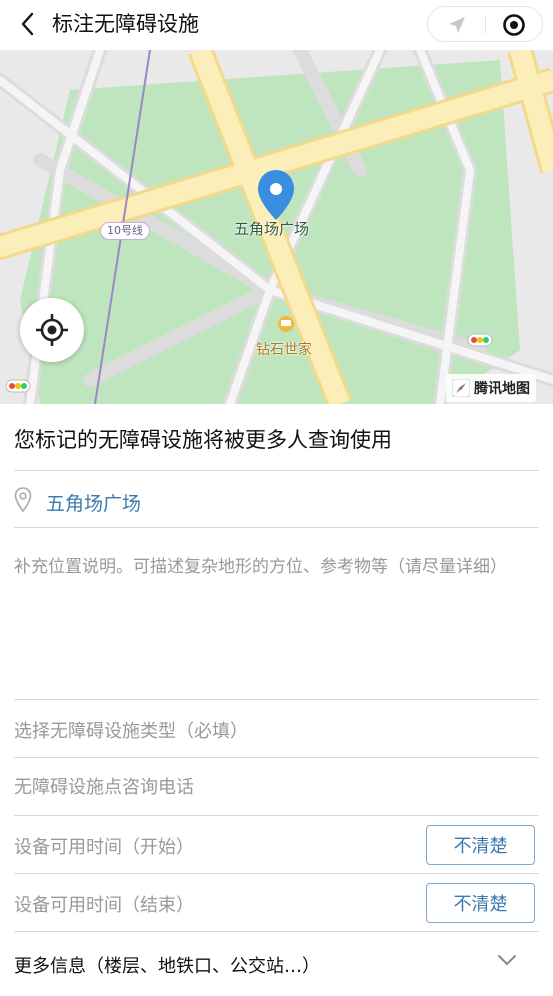 The height and width of the screenshot is (996, 553). I want to click on description-textarea, so click(276, 619).